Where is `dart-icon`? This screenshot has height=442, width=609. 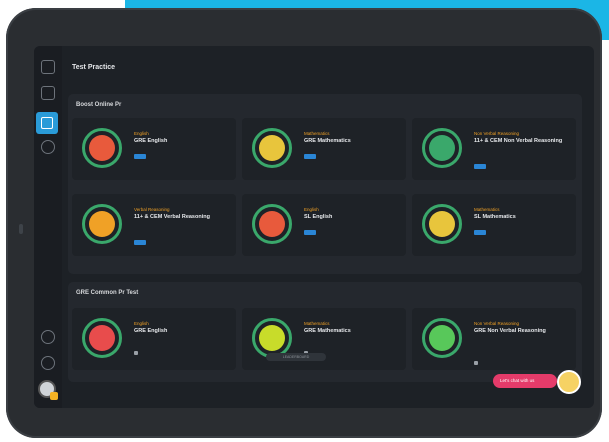
dart-icon is located at coordinates (272, 224).